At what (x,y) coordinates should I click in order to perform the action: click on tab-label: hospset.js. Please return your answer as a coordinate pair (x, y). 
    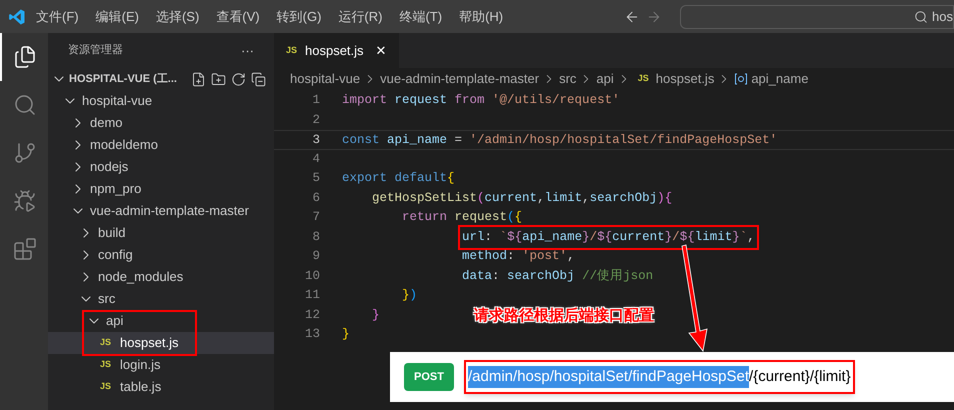
    Looking at the image, I should click on (334, 51).